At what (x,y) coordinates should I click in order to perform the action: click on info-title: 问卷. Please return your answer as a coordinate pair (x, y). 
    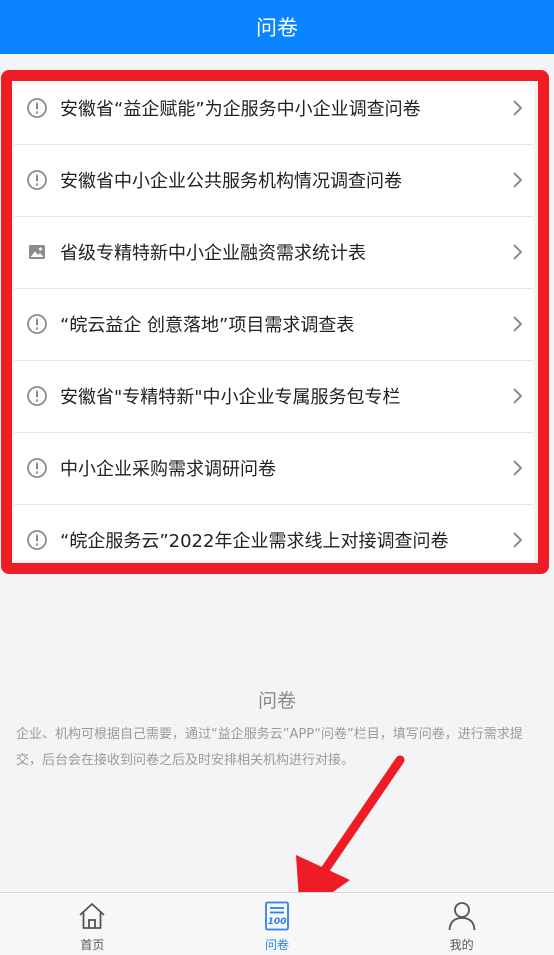
    Looking at the image, I should click on (276, 701).